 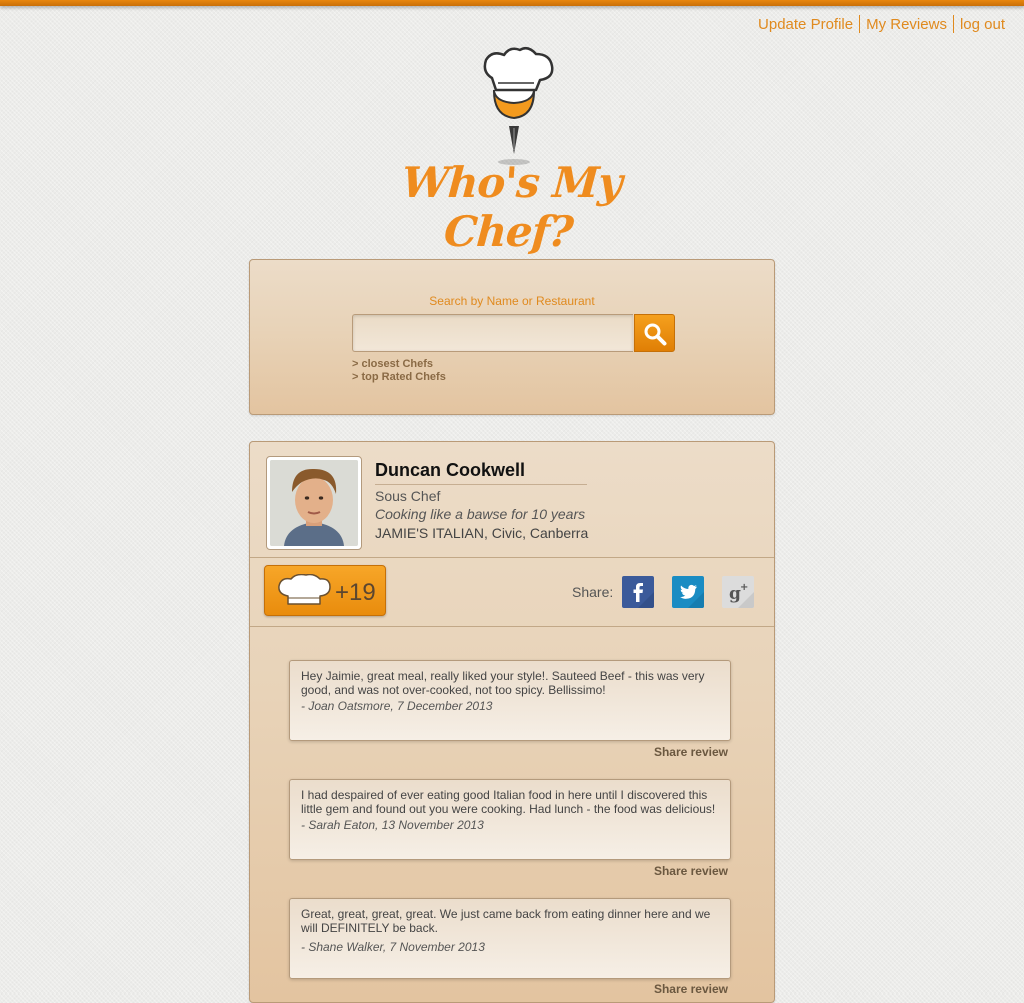 I want to click on top-accent-bar, so click(x=512, y=3).